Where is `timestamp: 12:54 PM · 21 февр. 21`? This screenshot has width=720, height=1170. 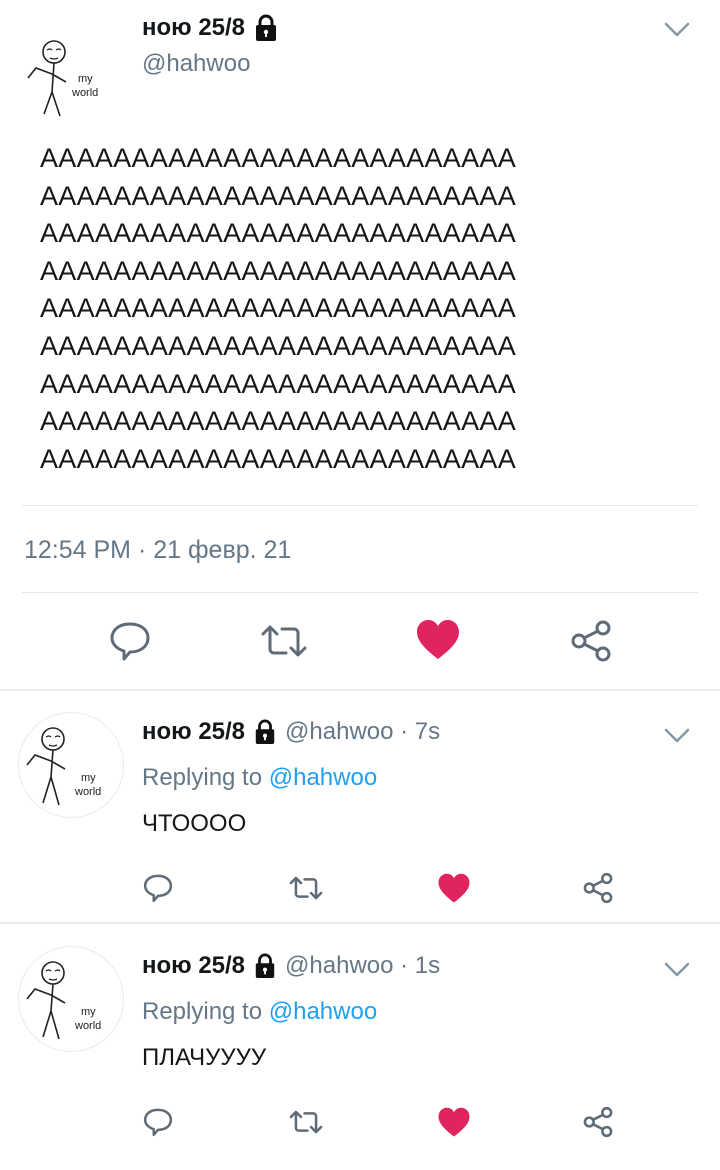 timestamp: 12:54 PM · 21 февр. 21 is located at coordinates (157, 550).